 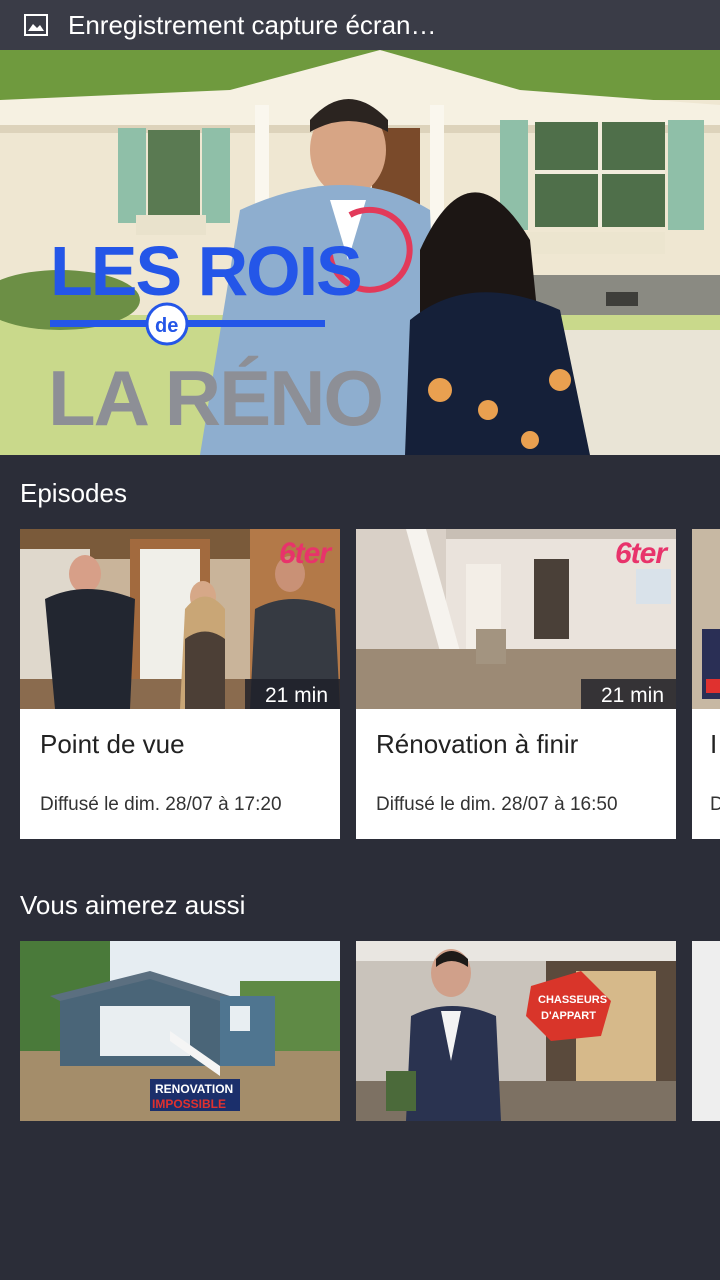 I want to click on episode-air-date: Diffusé le dim. 28/07 à 16:50, so click(x=497, y=804).